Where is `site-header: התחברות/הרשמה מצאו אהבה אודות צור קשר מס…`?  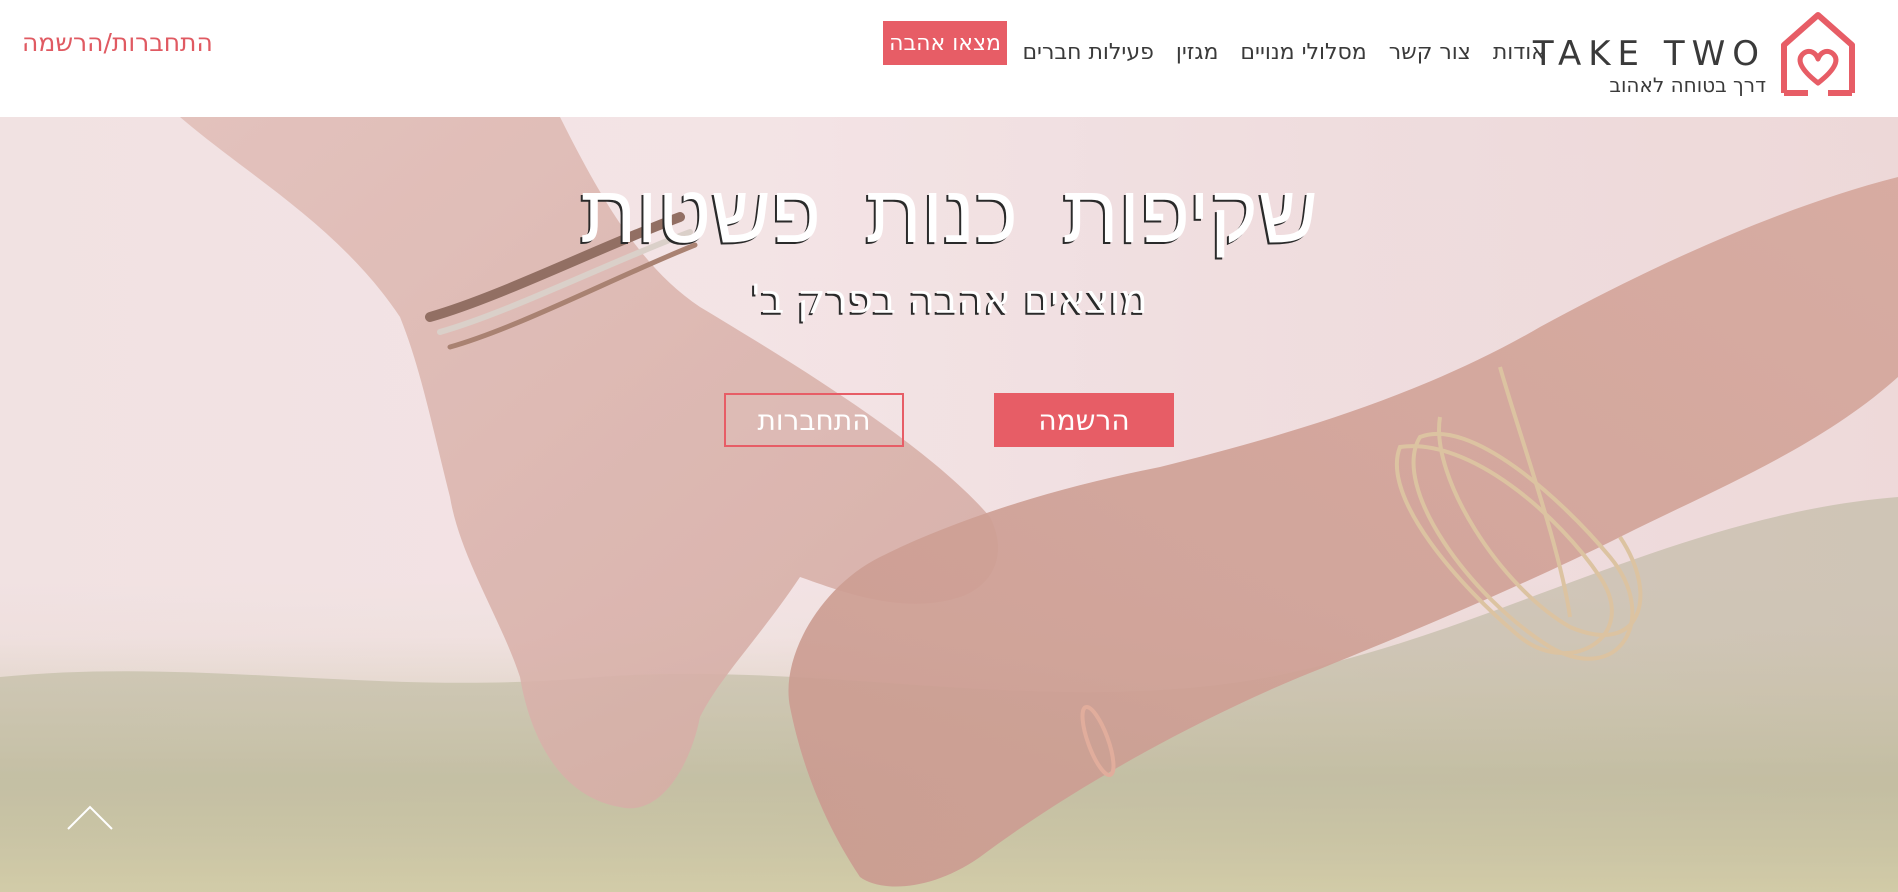
site-header: התחברות/הרשמה מצאו אהבה אודות צור קשר מס… is located at coordinates (949, 58).